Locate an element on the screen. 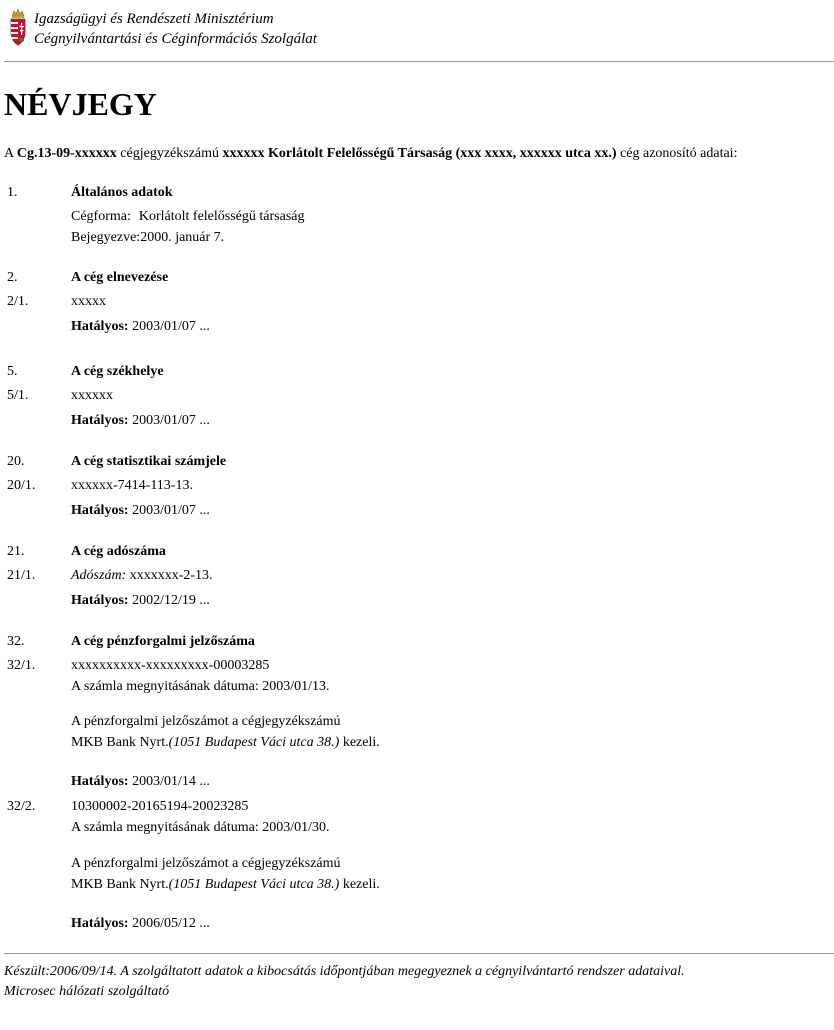 The image size is (834, 1030). coat-of-arms-icon is located at coordinates (18, 27).